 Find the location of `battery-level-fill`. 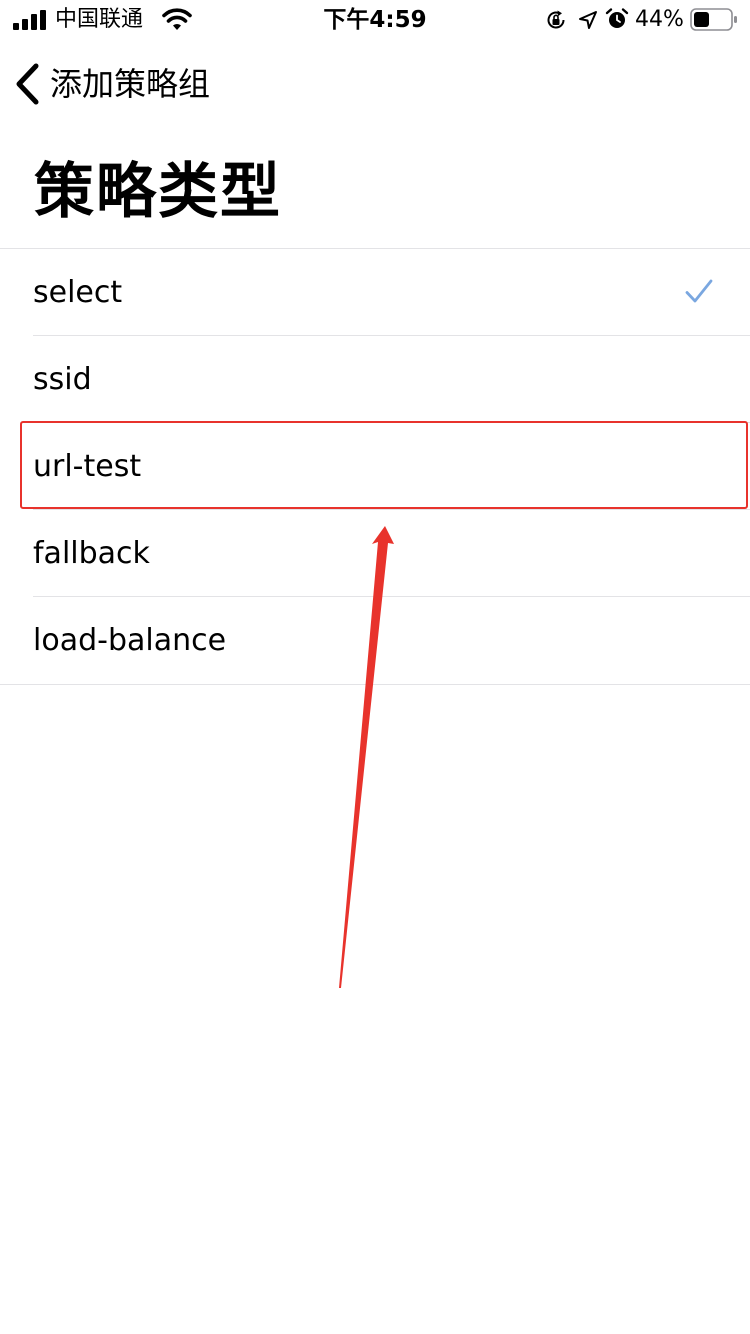

battery-level-fill is located at coordinates (701, 19).